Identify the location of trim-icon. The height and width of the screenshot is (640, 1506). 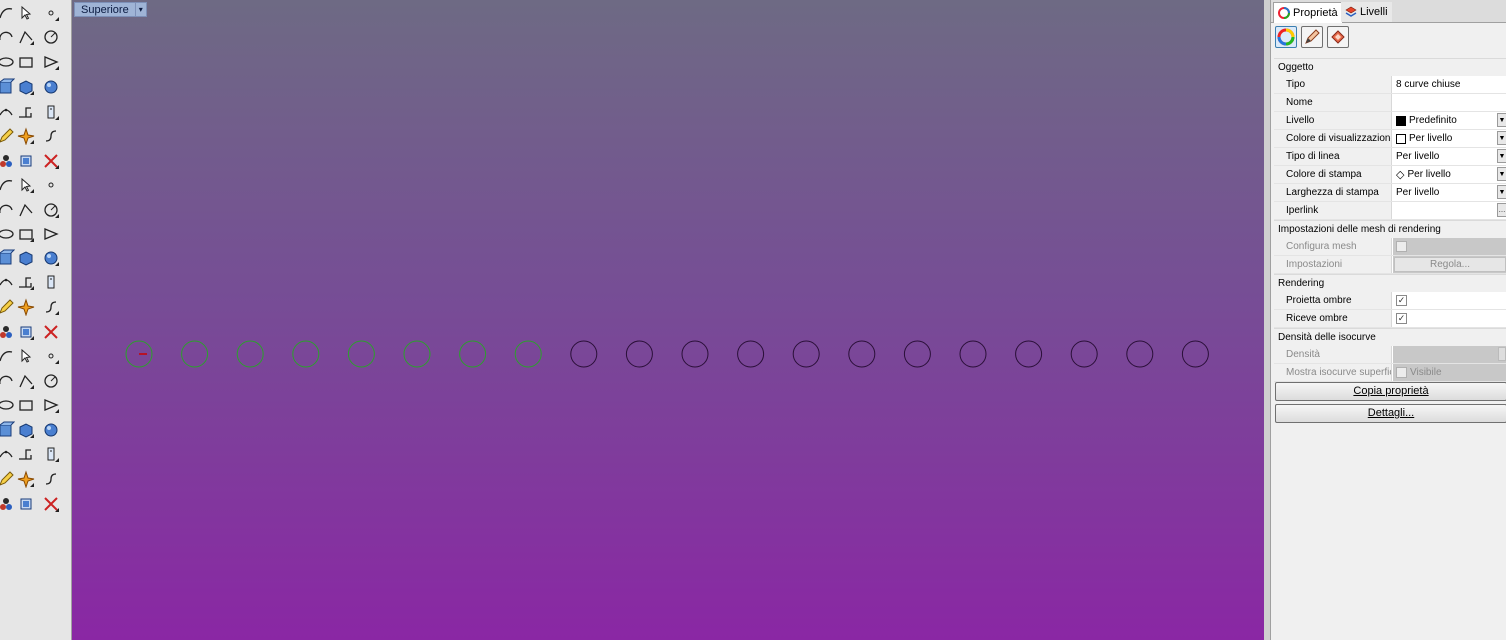
(8, 430).